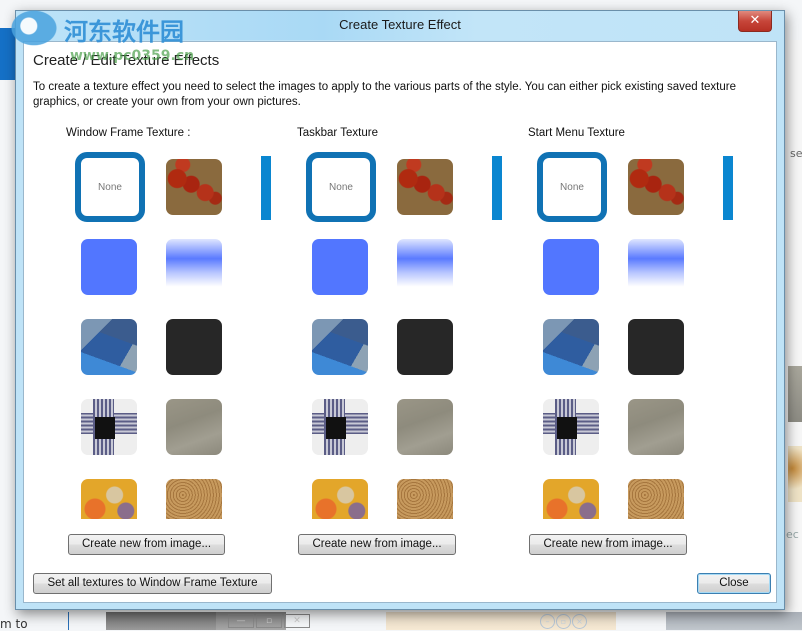 Image resolution: width=802 pixels, height=631 pixels. I want to click on title-bar: Create Texture Effect ✕, so click(400, 25).